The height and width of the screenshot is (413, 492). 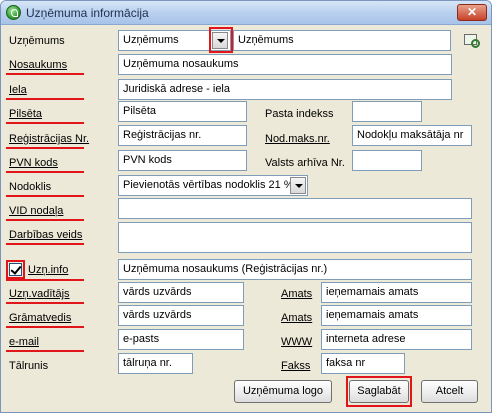 I want to click on vid-nodala-label: VID nodaļa, so click(x=36, y=211).